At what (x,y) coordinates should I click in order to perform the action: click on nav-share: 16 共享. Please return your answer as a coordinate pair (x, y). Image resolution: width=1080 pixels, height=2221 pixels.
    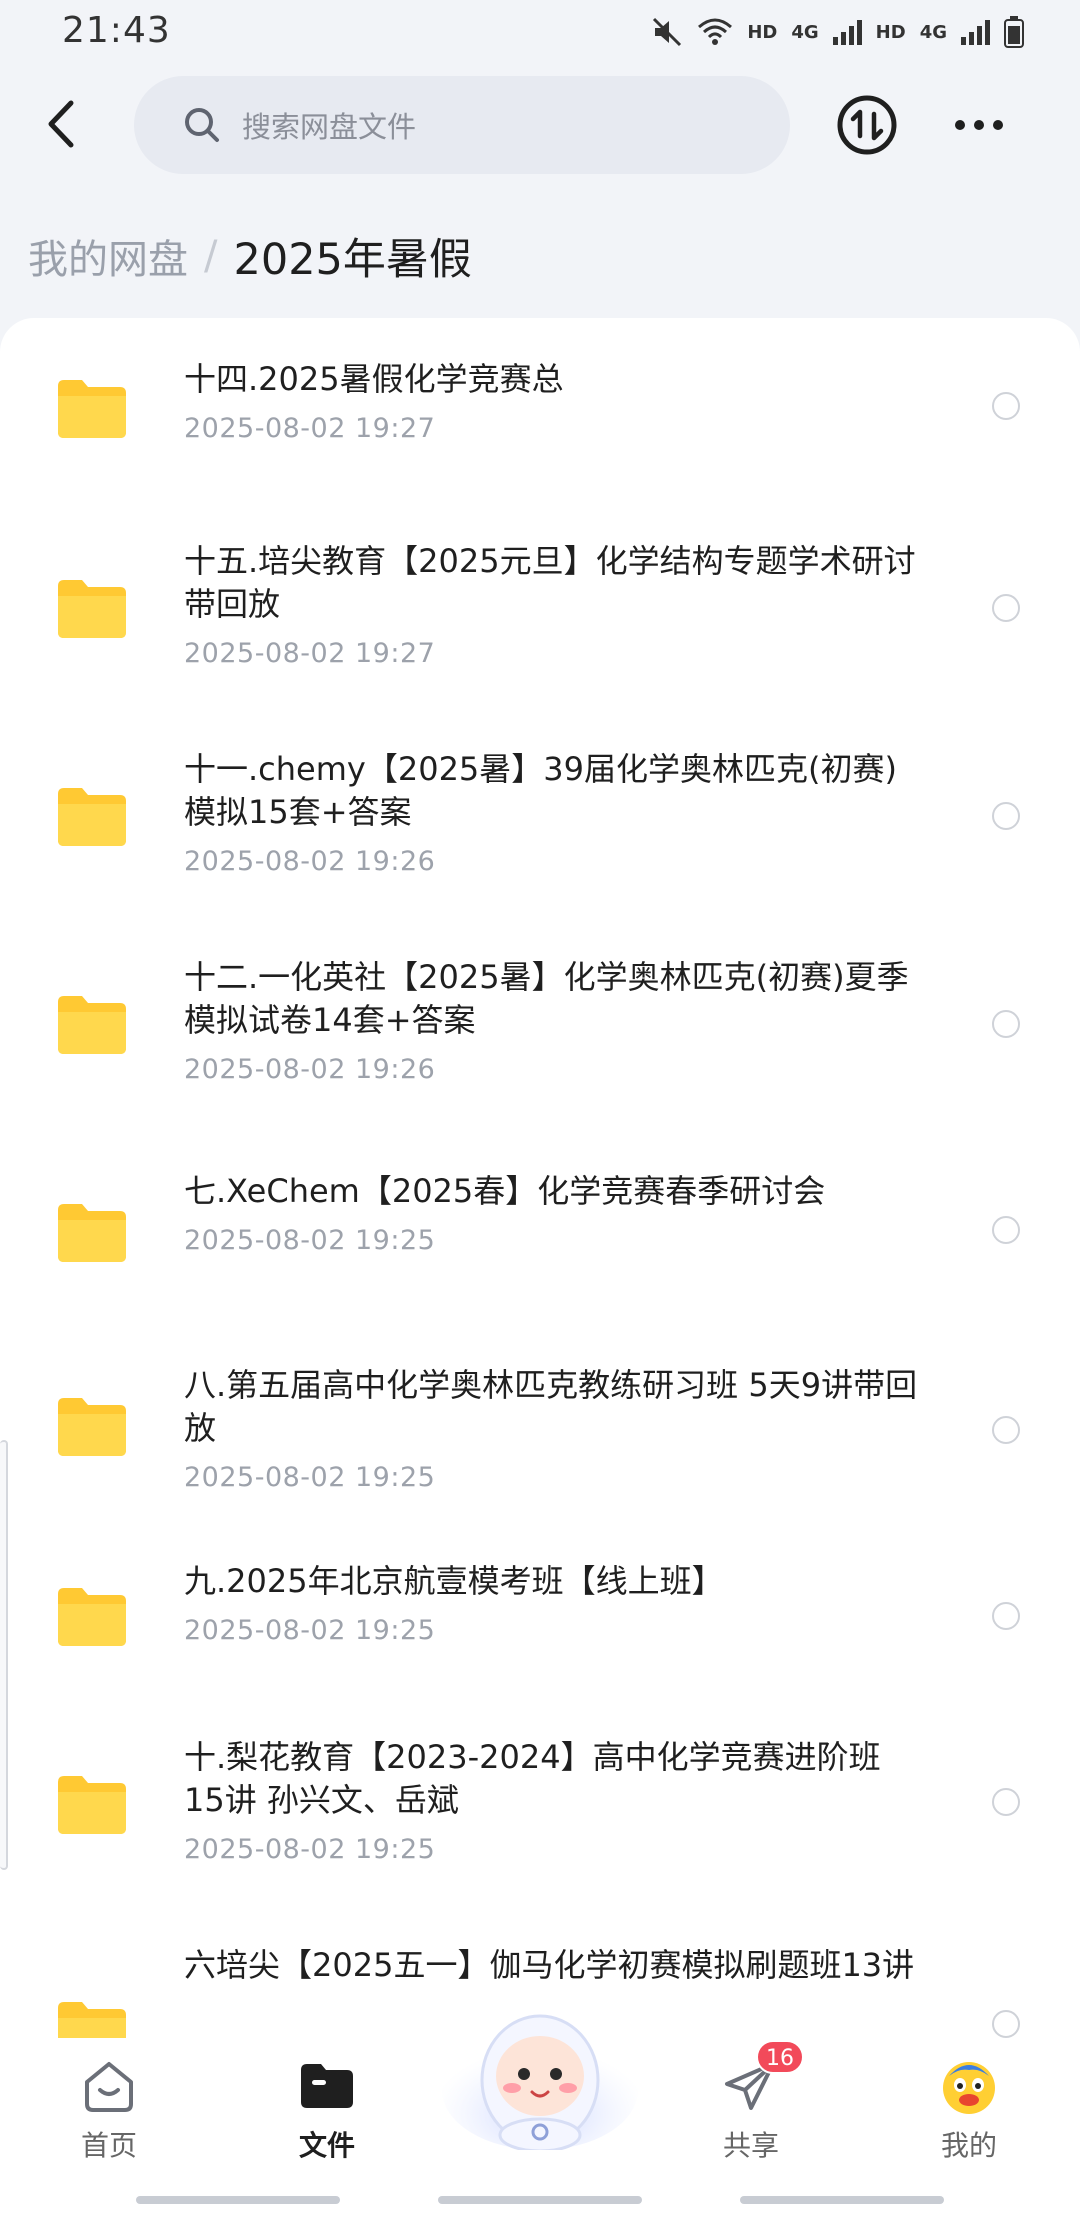
    Looking at the image, I should click on (751, 2108).